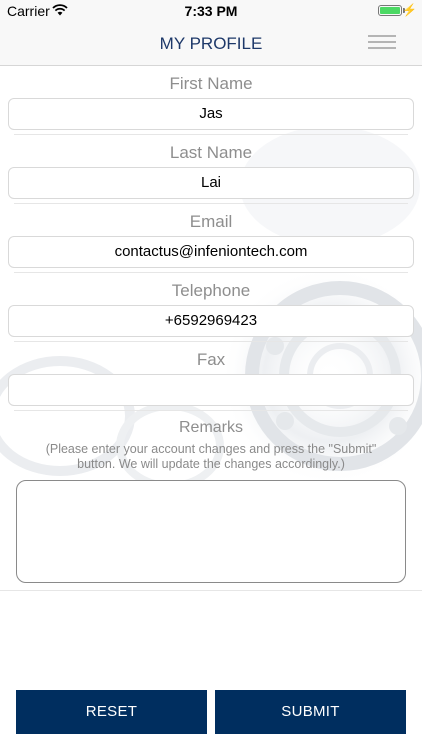 Image resolution: width=422 pixels, height=750 pixels. What do you see at coordinates (211, 531) in the screenshot?
I see `remarks-textarea` at bounding box center [211, 531].